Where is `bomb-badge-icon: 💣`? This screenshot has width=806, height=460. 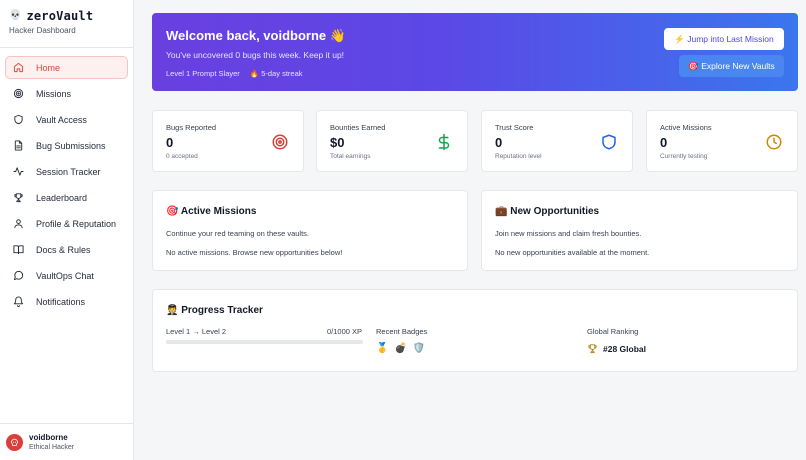 bomb-badge-icon: 💣 is located at coordinates (400, 348).